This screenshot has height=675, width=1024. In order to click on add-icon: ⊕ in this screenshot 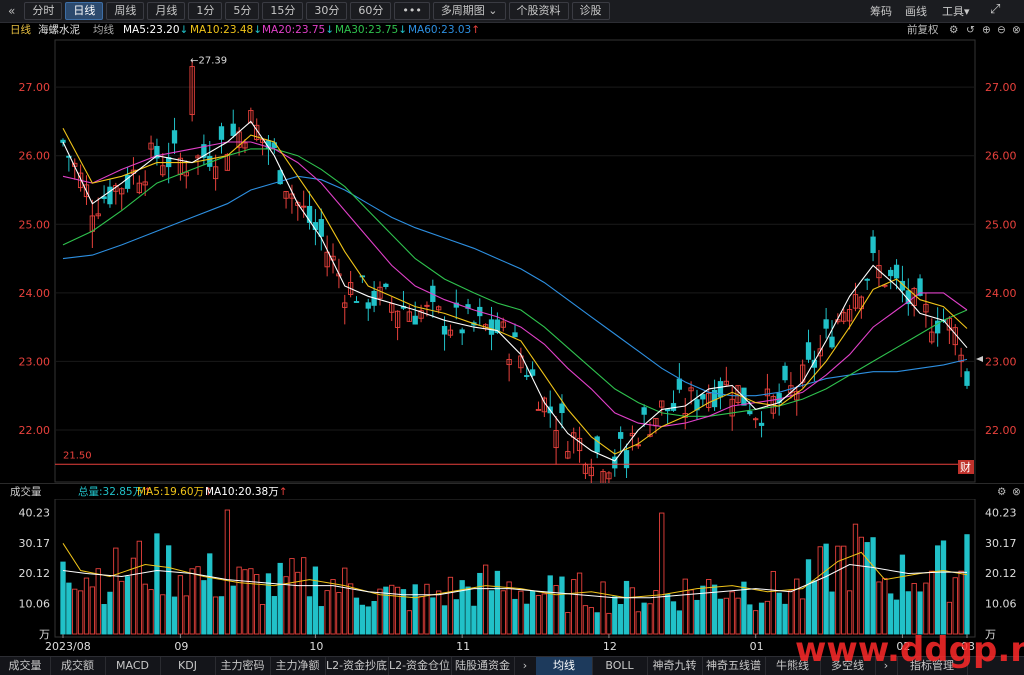, I will do `click(986, 30)`.